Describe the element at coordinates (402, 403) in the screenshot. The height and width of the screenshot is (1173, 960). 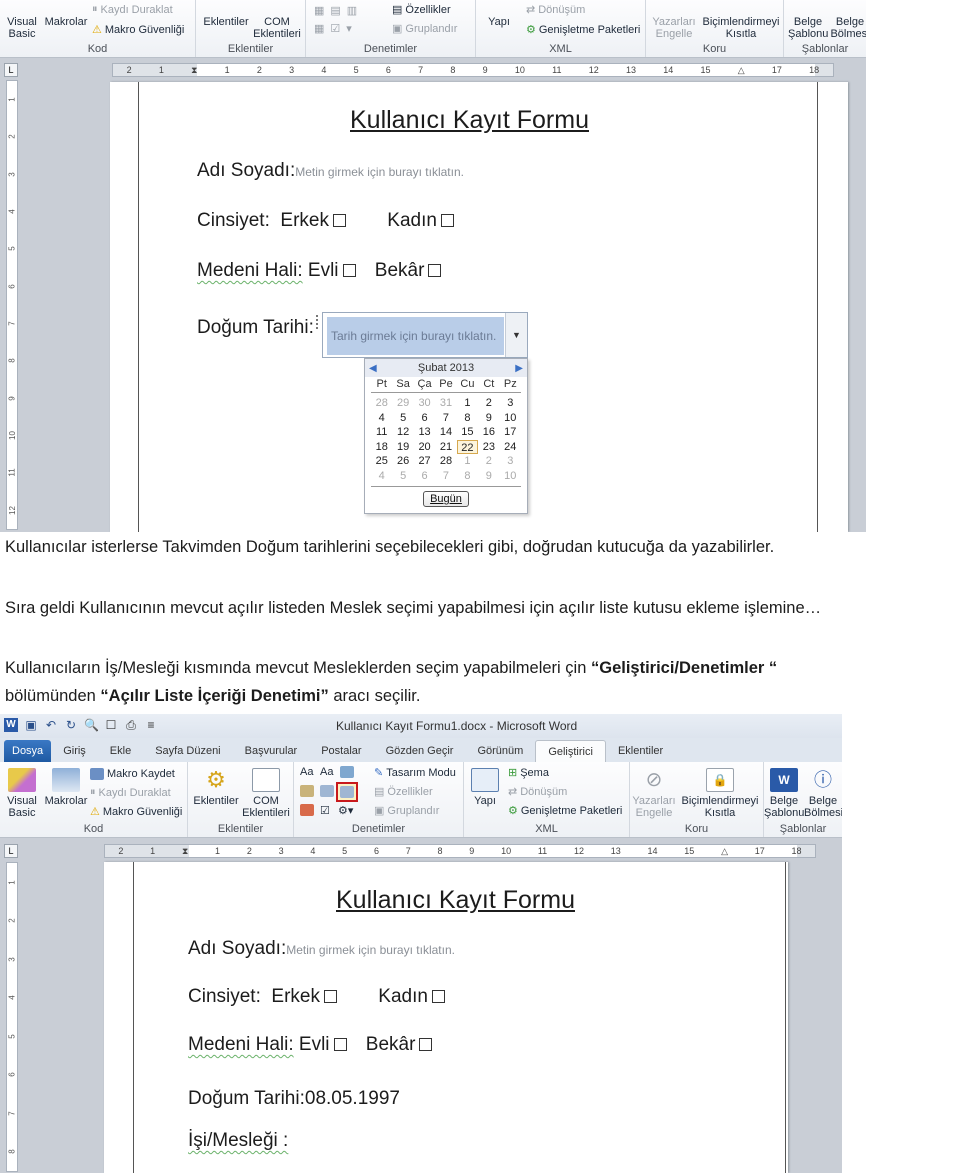
I see `calendar-day: 29` at that location.